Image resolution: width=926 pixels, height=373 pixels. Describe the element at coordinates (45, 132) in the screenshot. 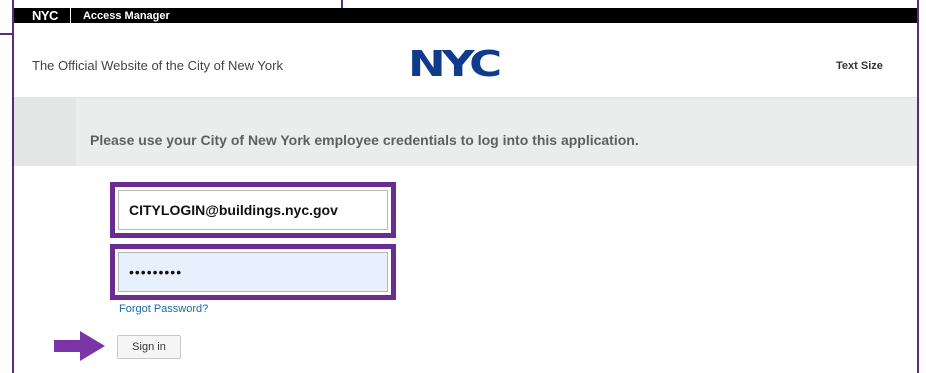

I see `banner-side-block` at that location.